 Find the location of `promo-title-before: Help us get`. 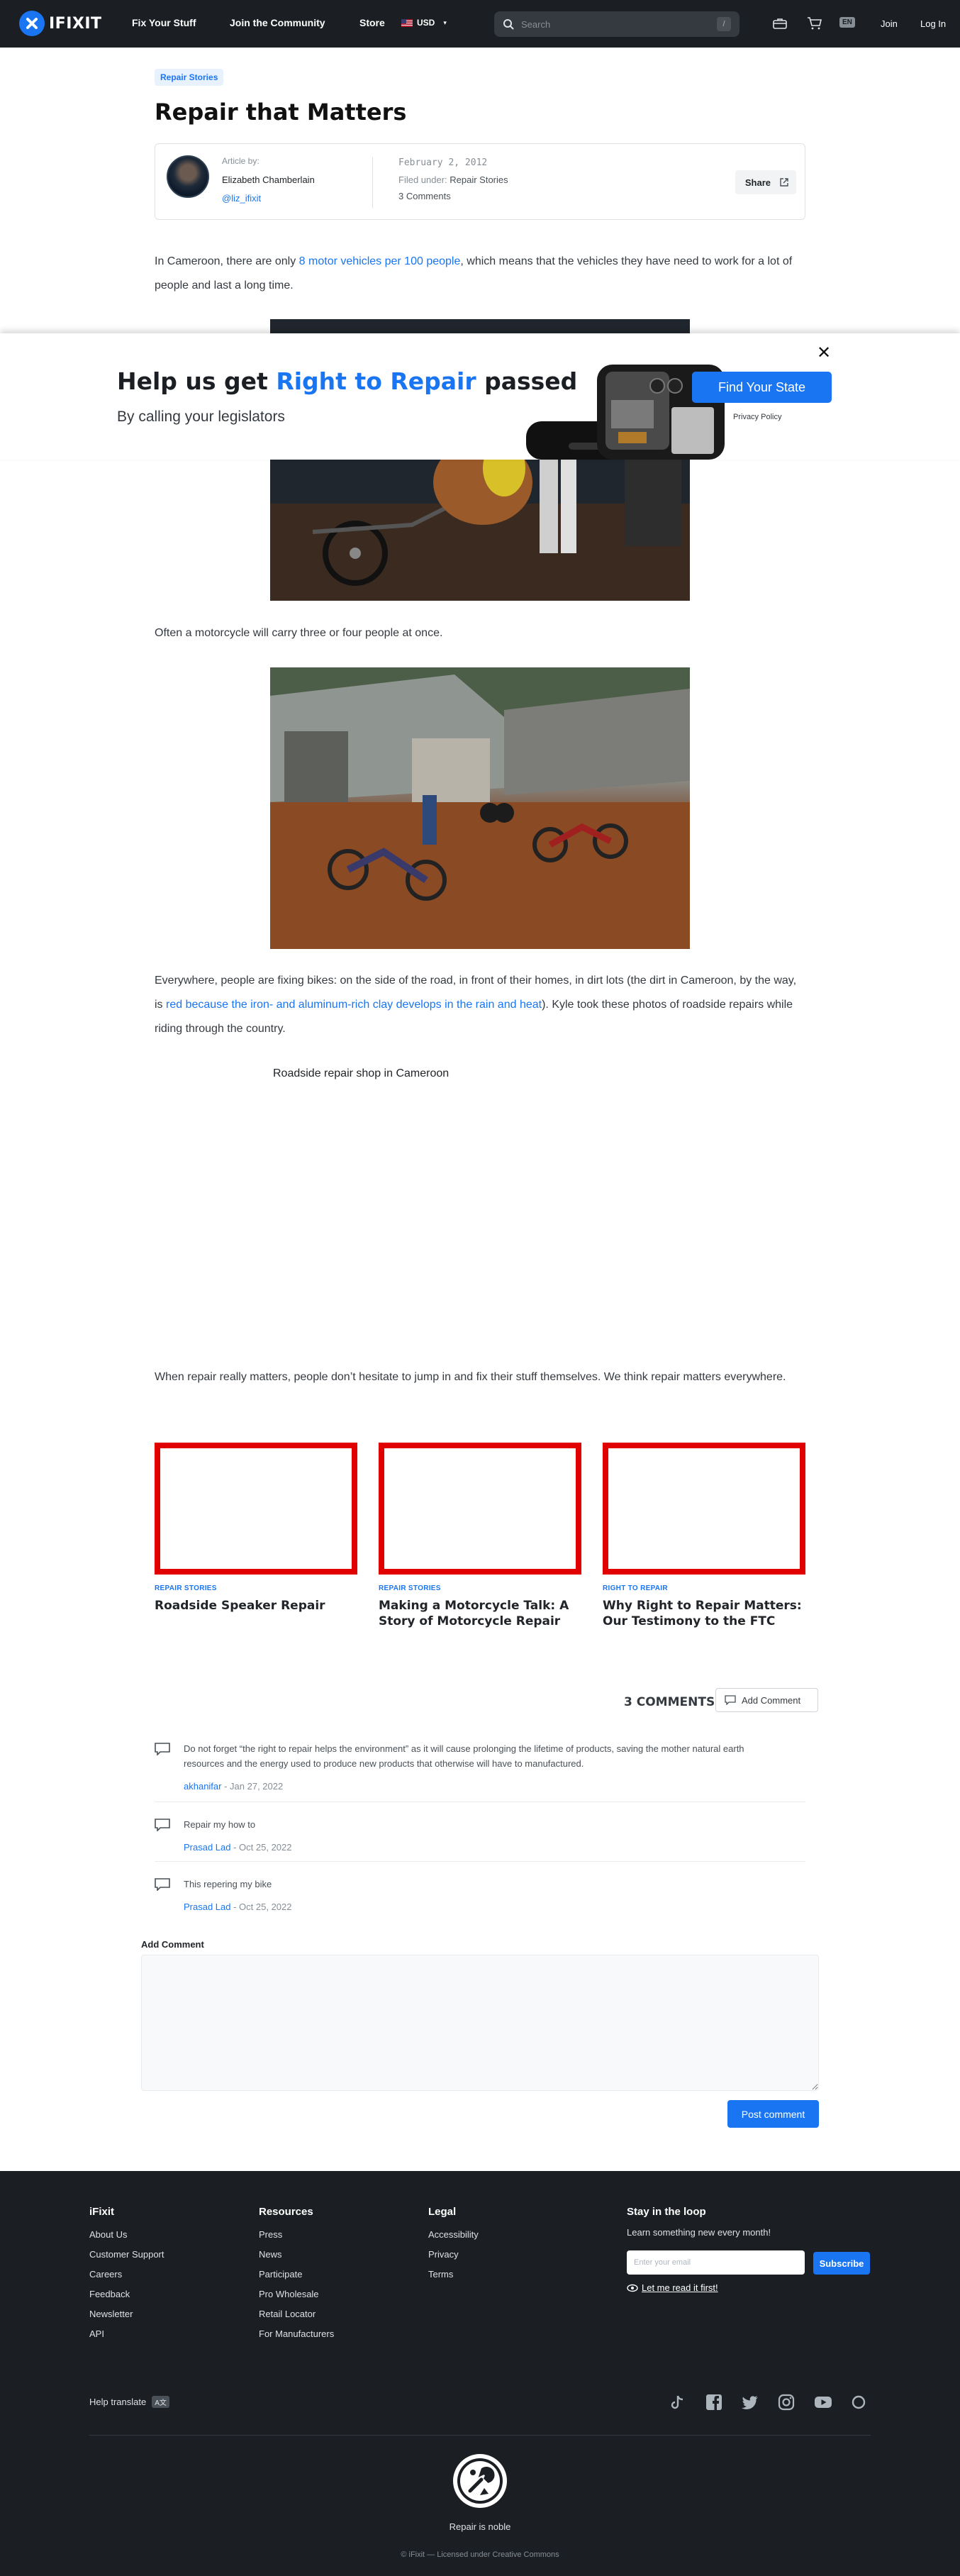

promo-title-before: Help us get is located at coordinates (197, 381).